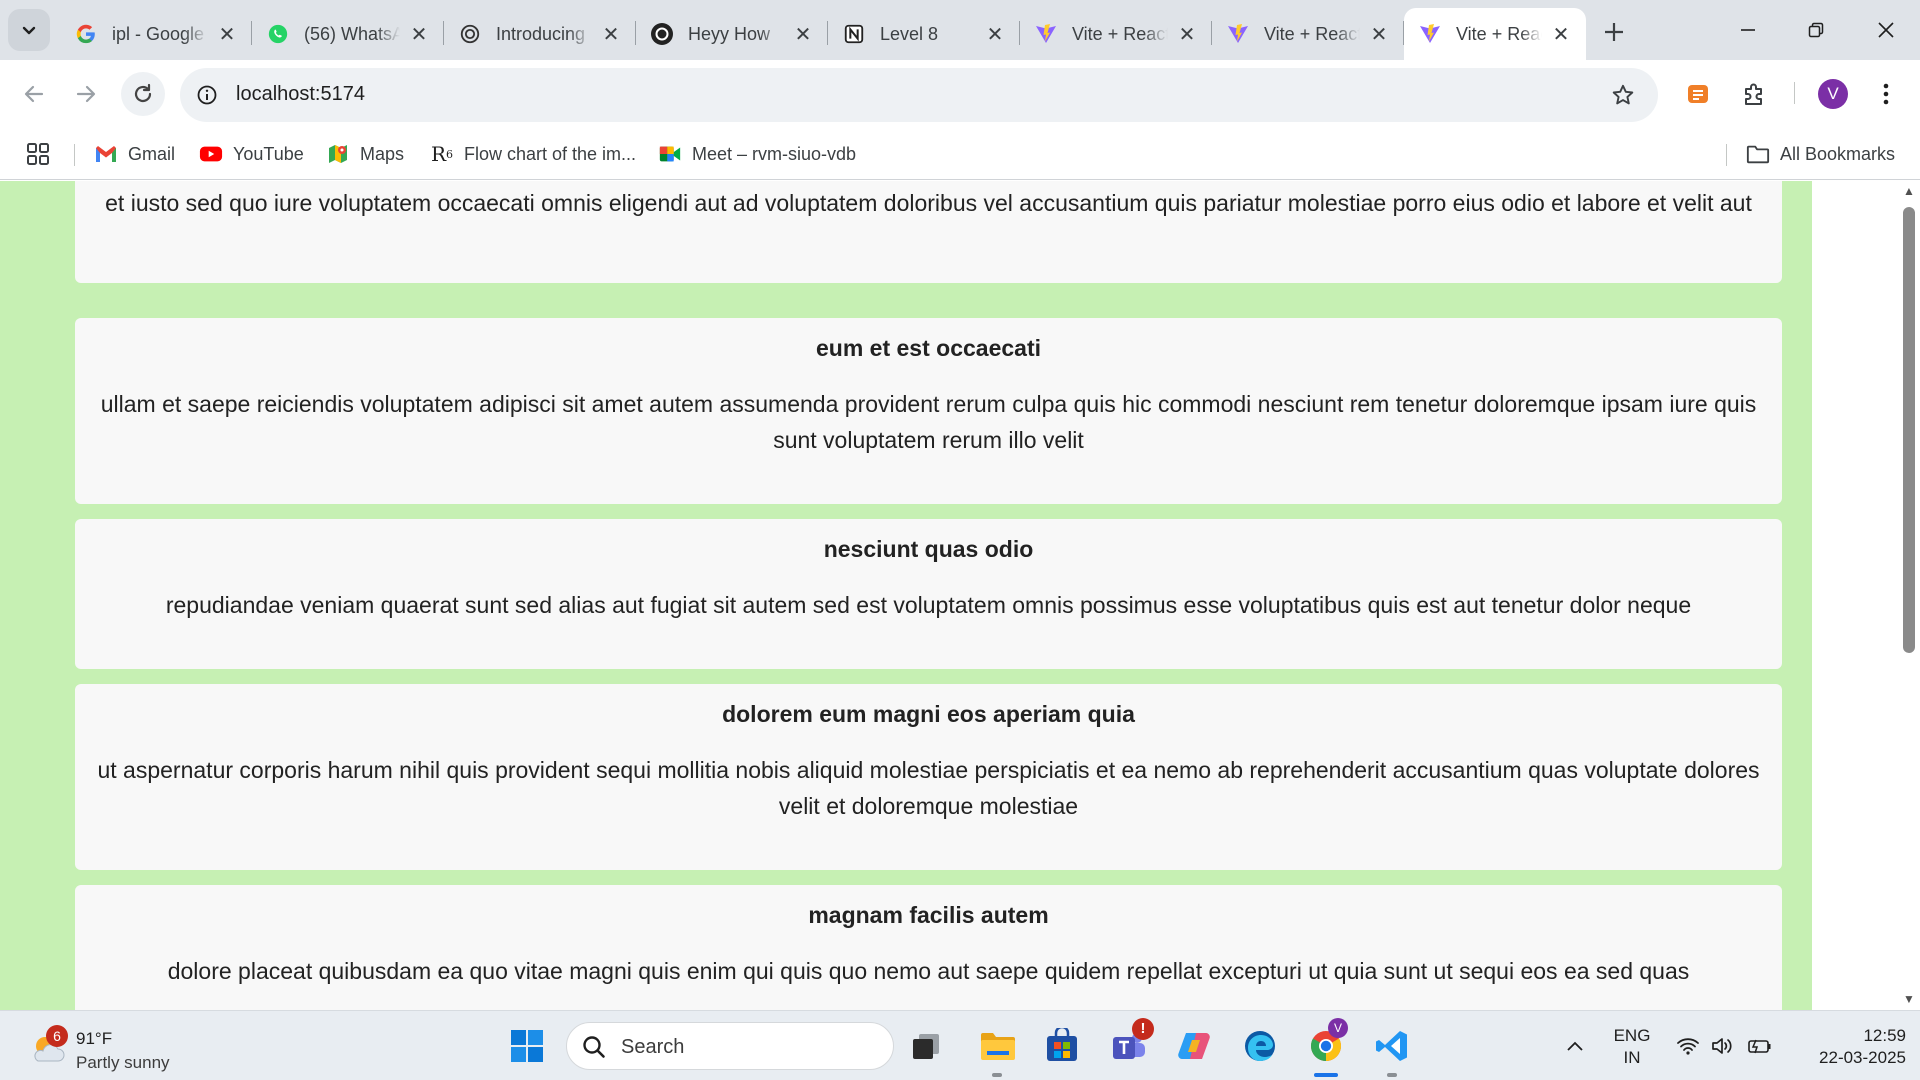 This screenshot has width=1920, height=1080. Describe the element at coordinates (1848, 1047) in the screenshot. I see `system-clock: 12:59 22-03-2025` at that location.